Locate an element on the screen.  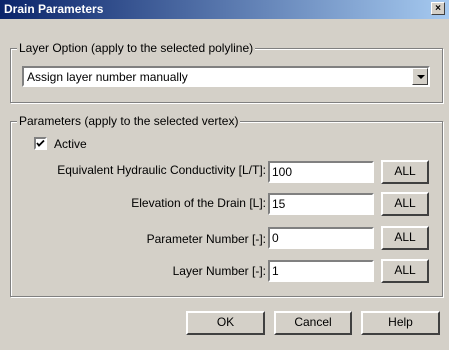
hydraulic-conductivity-input: 100 is located at coordinates (321, 172).